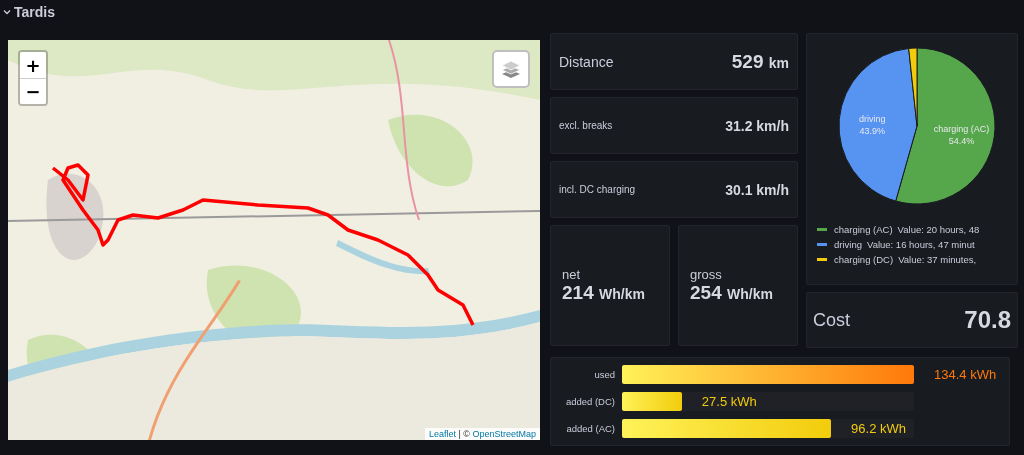 This screenshot has height=455, width=1024. Describe the element at coordinates (7, 12) in the screenshot. I see `chevron-icon` at that location.